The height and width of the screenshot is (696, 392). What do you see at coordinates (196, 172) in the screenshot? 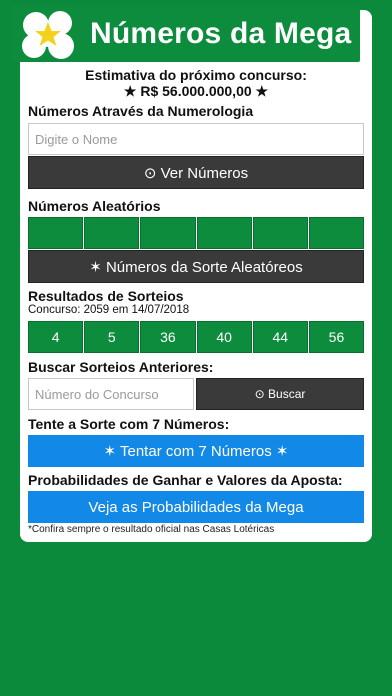
I see `view-numbers-button: ⊙ Ver Números` at bounding box center [196, 172].